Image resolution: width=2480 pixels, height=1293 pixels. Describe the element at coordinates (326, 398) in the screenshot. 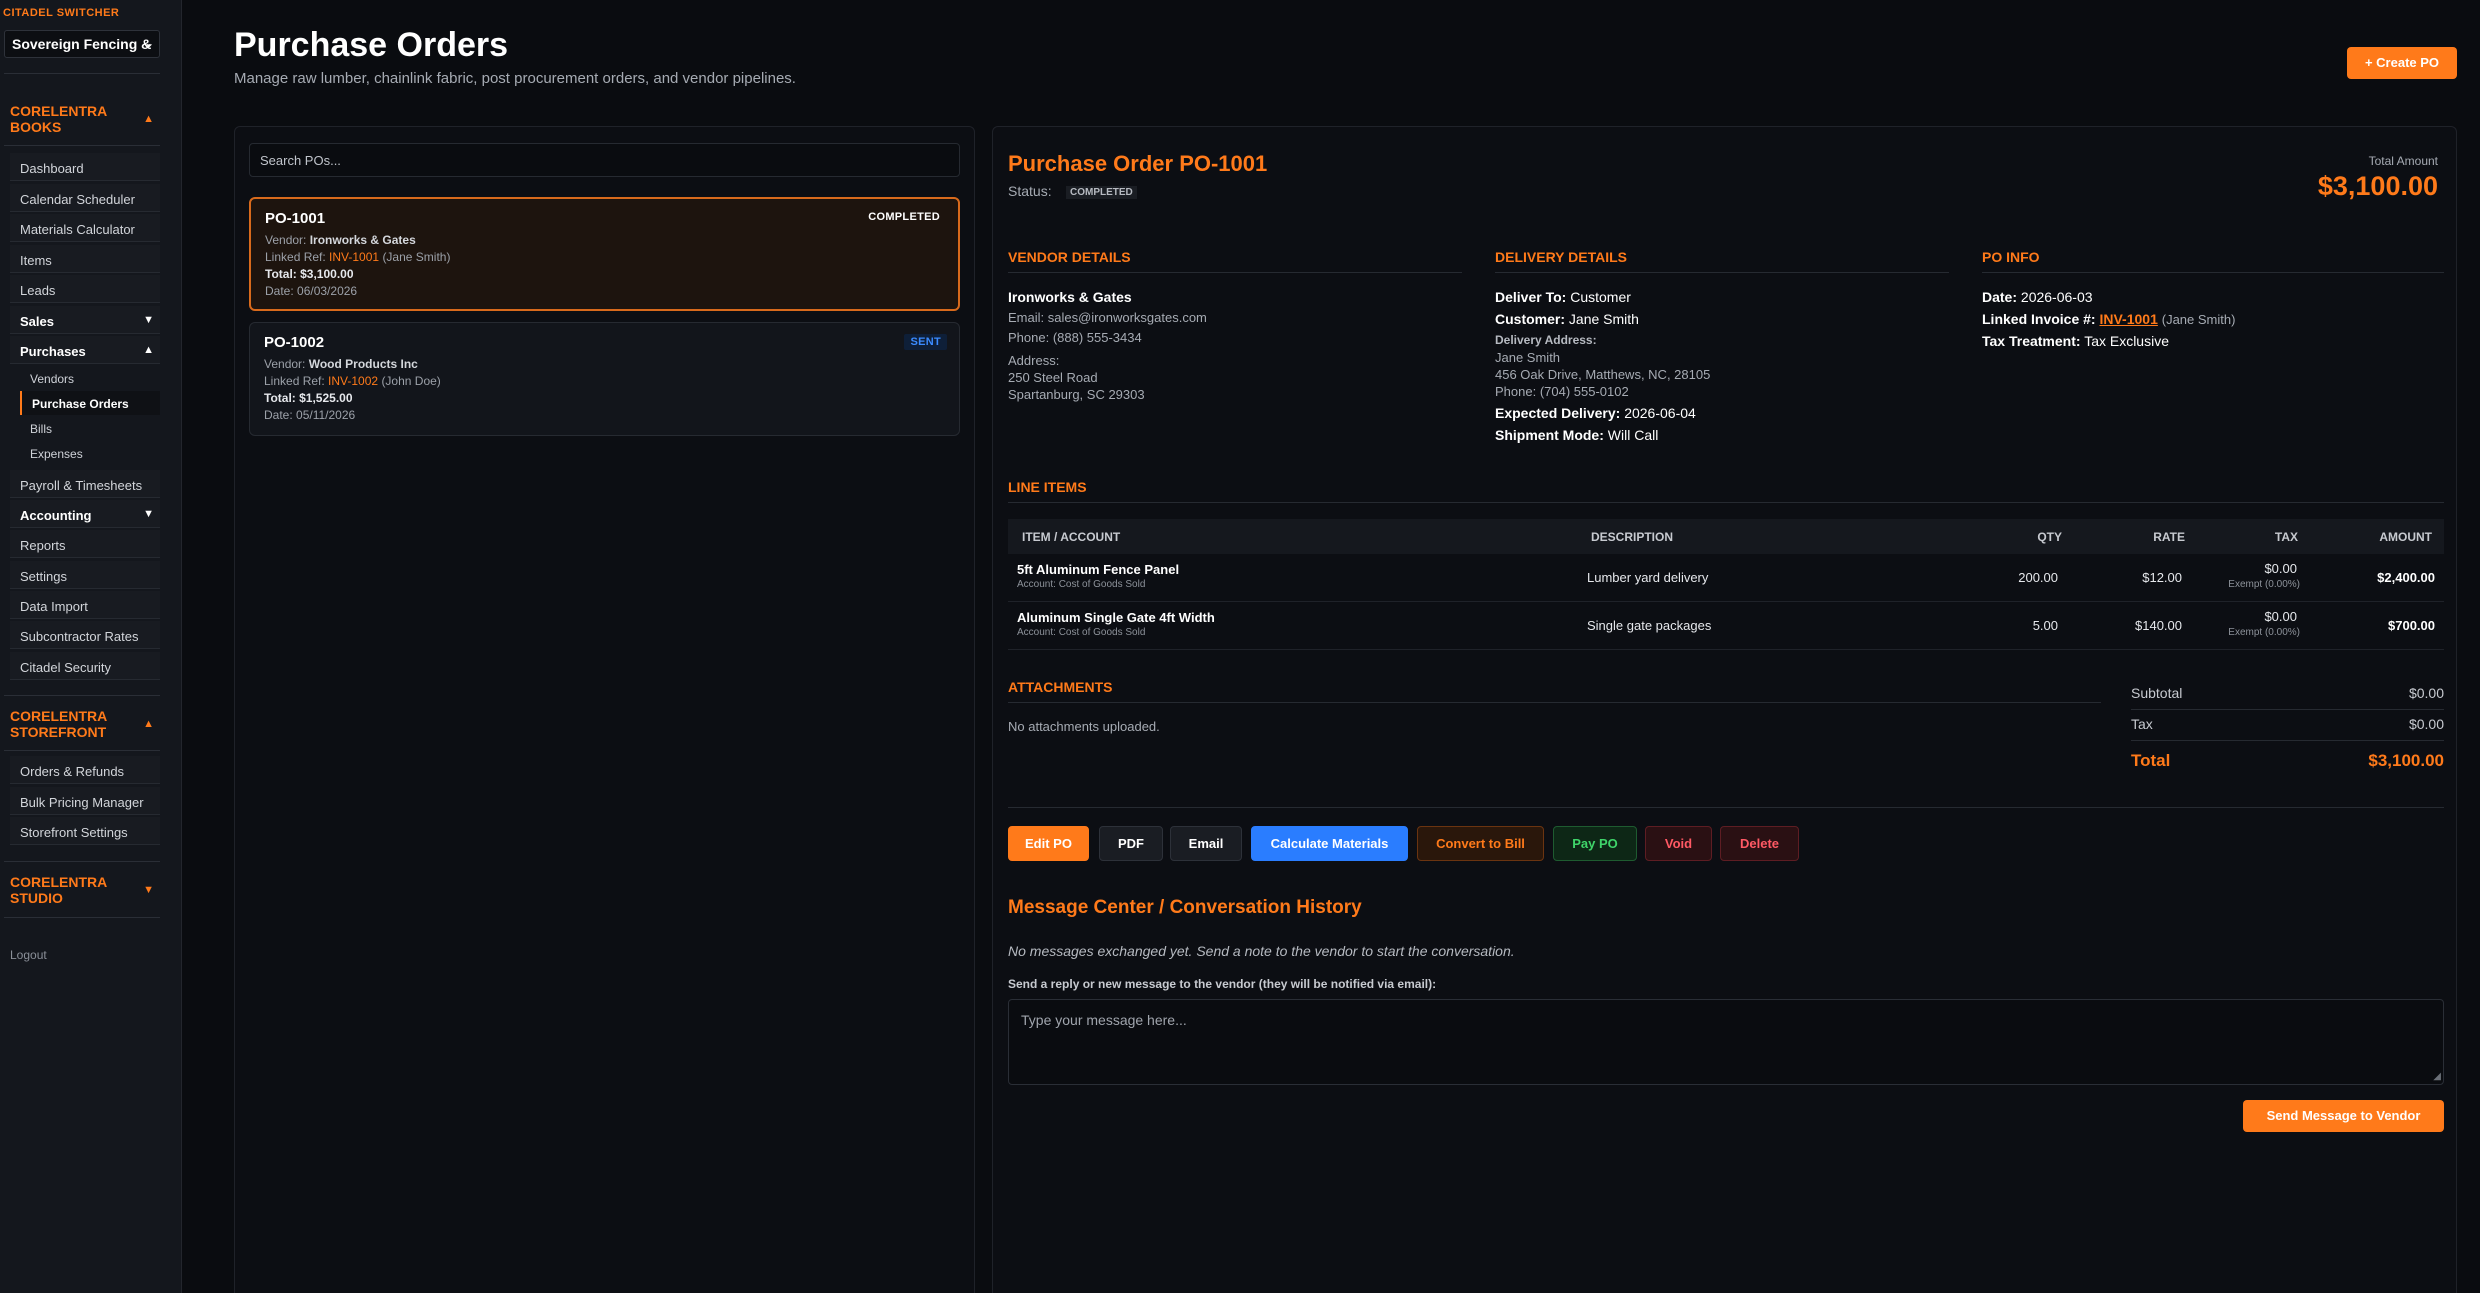

I see `total-value: $1,525.00` at that location.